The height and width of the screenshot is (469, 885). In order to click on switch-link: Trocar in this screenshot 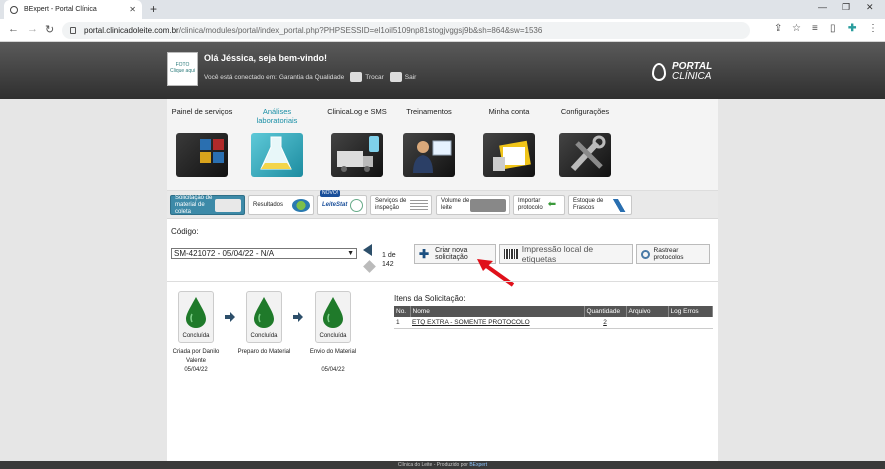, I will do `click(374, 77)`.